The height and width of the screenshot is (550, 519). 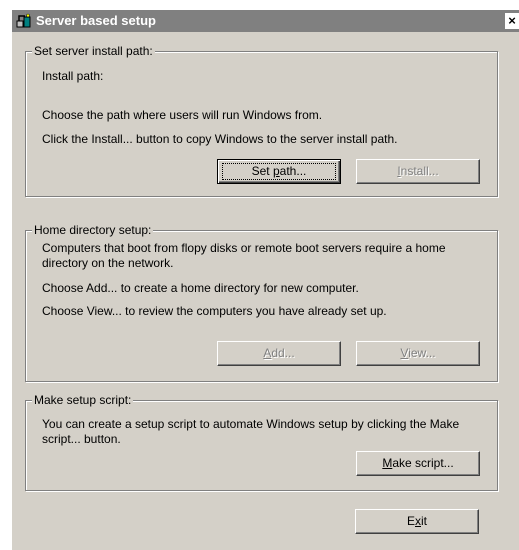 What do you see at coordinates (512, 21) in the screenshot?
I see `close-icon: ×` at bounding box center [512, 21].